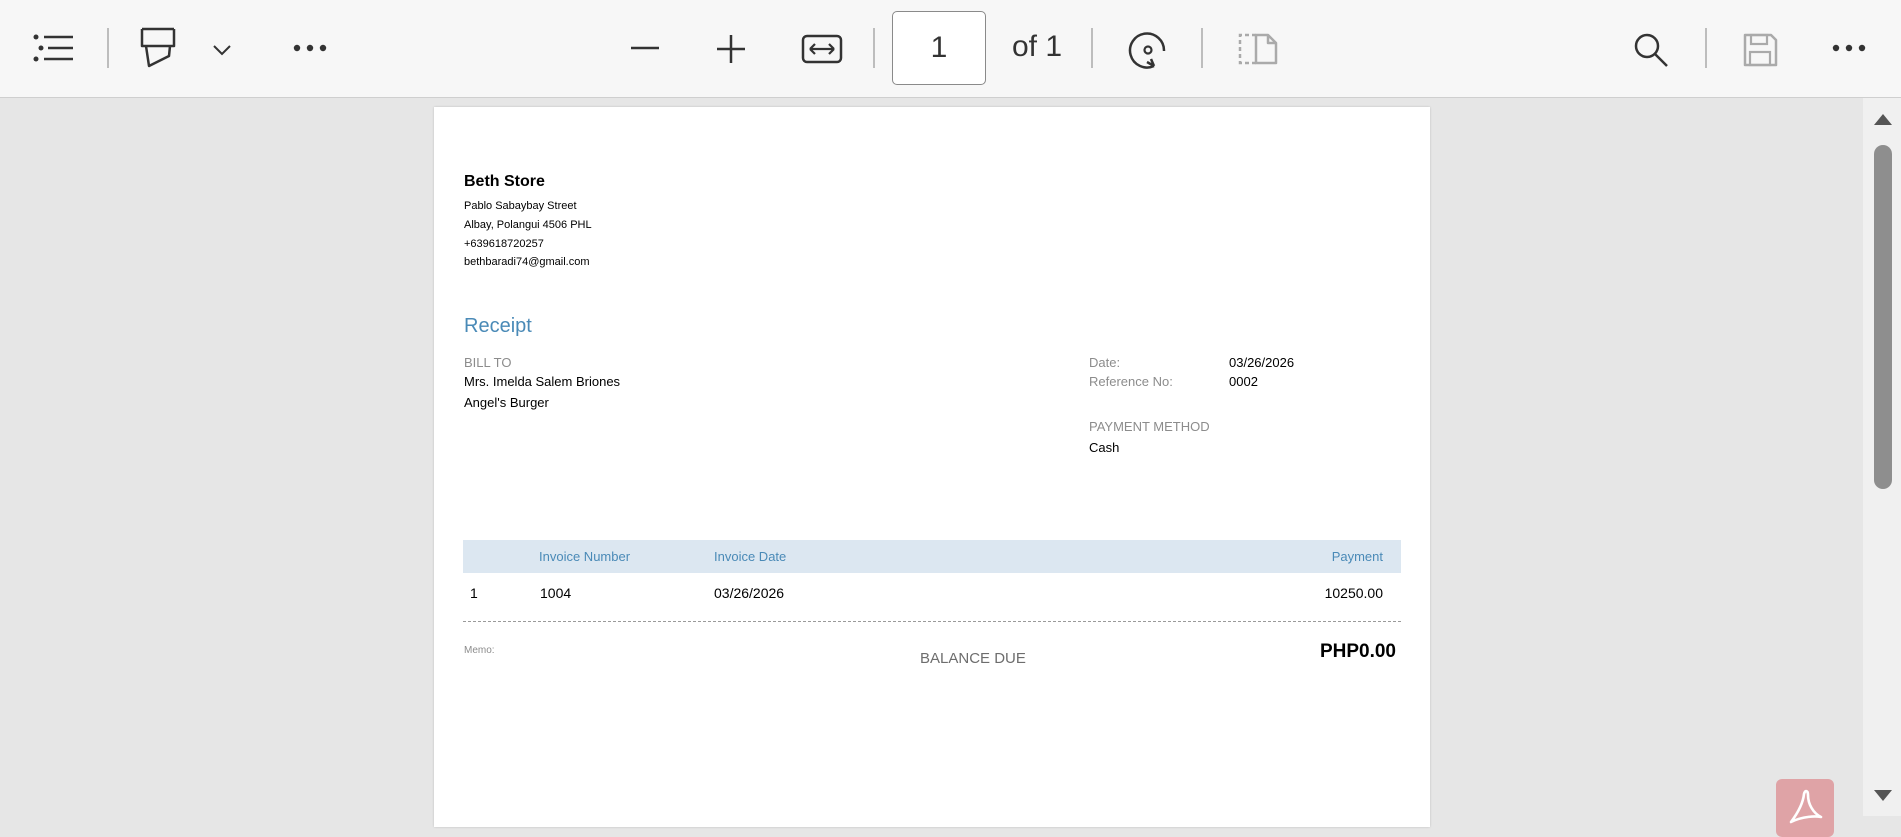  I want to click on bill-to-label: BILL TO, so click(488, 362).